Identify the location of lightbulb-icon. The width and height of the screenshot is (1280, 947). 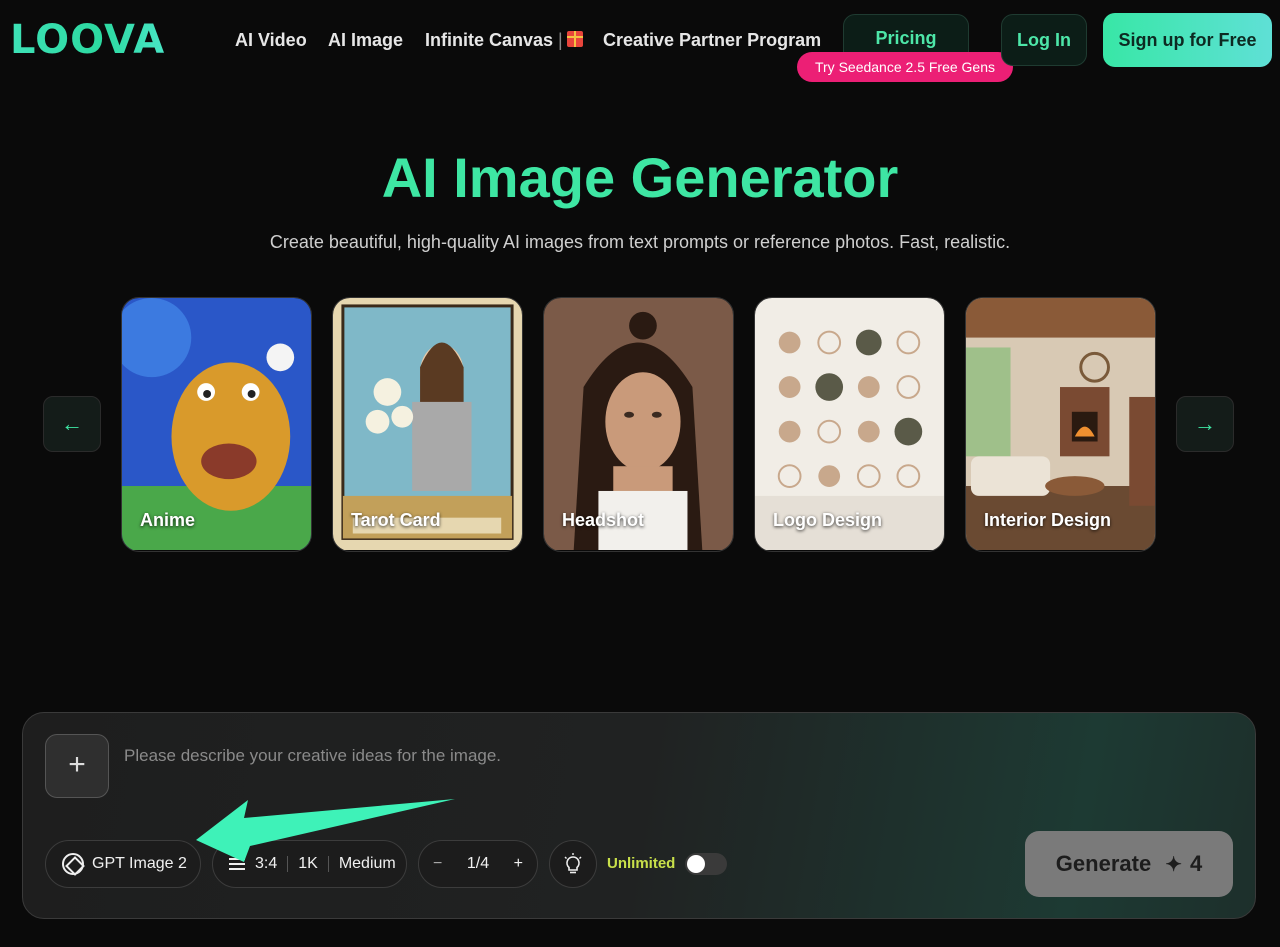
(573, 863).